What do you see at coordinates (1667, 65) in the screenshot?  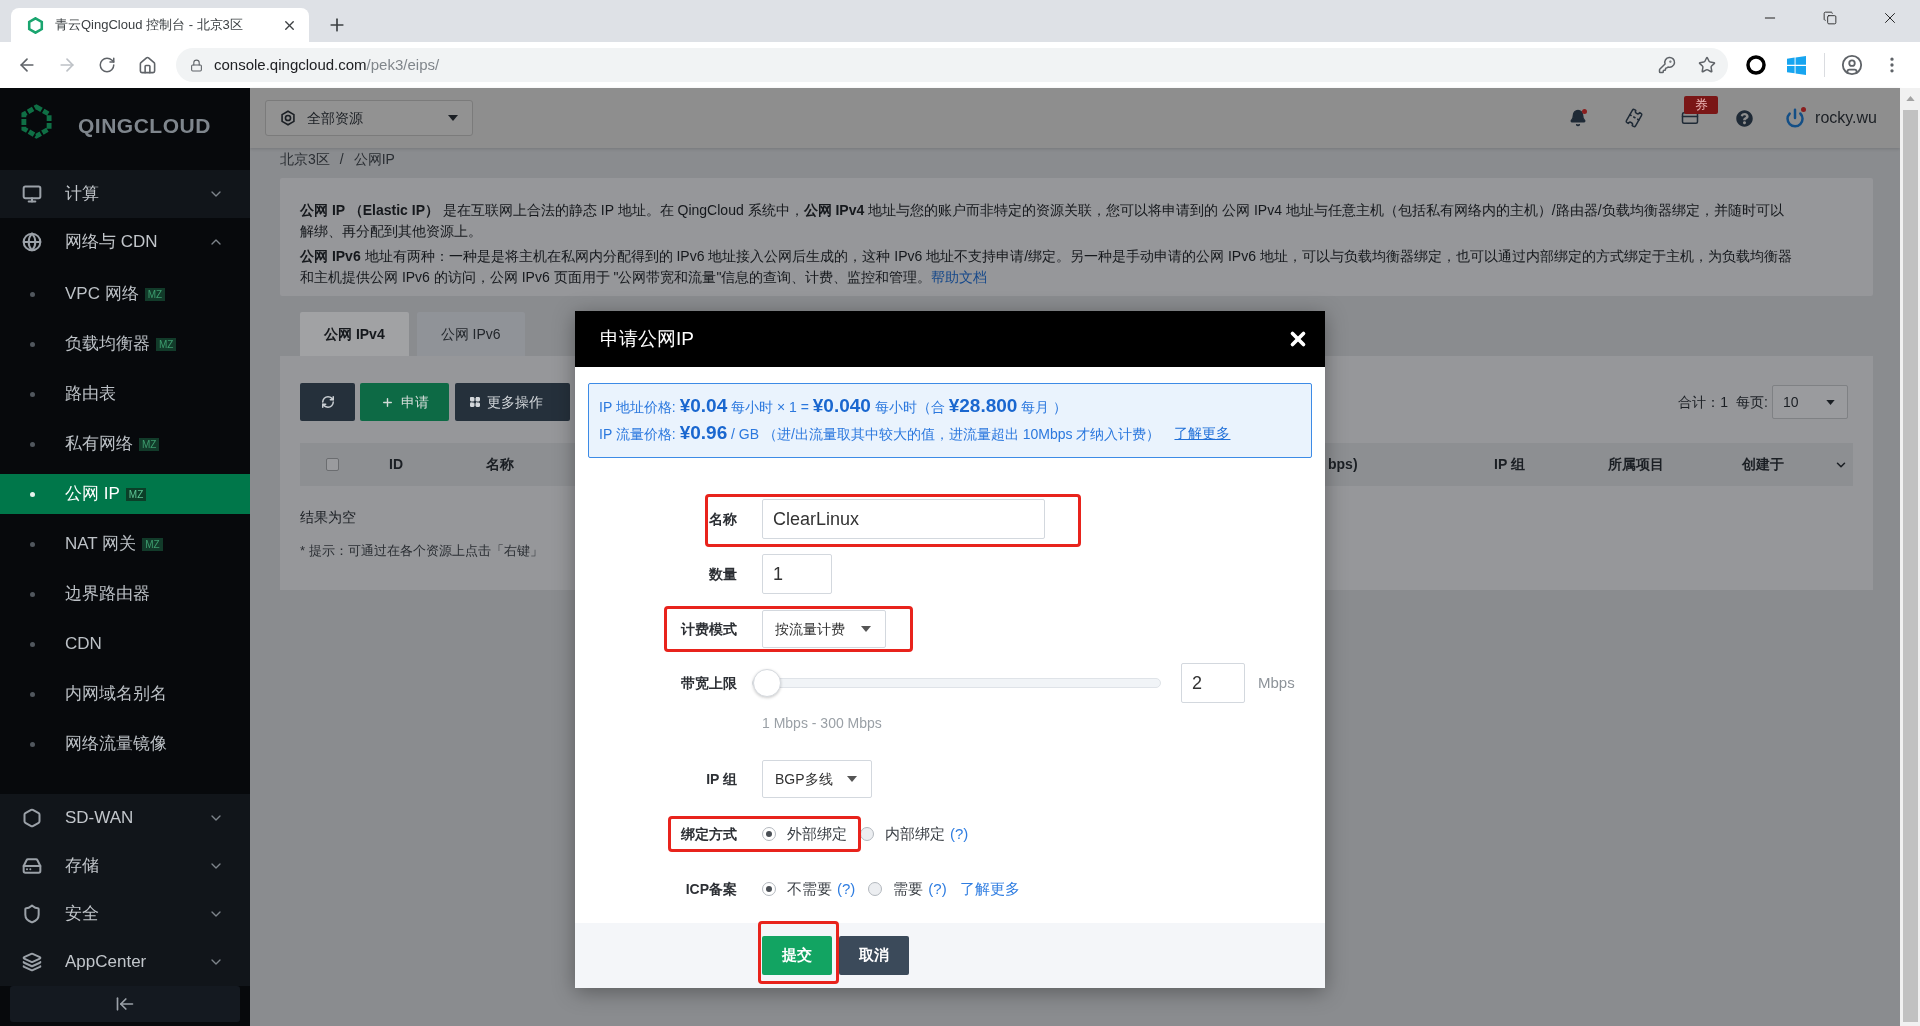 I see `key-icon` at bounding box center [1667, 65].